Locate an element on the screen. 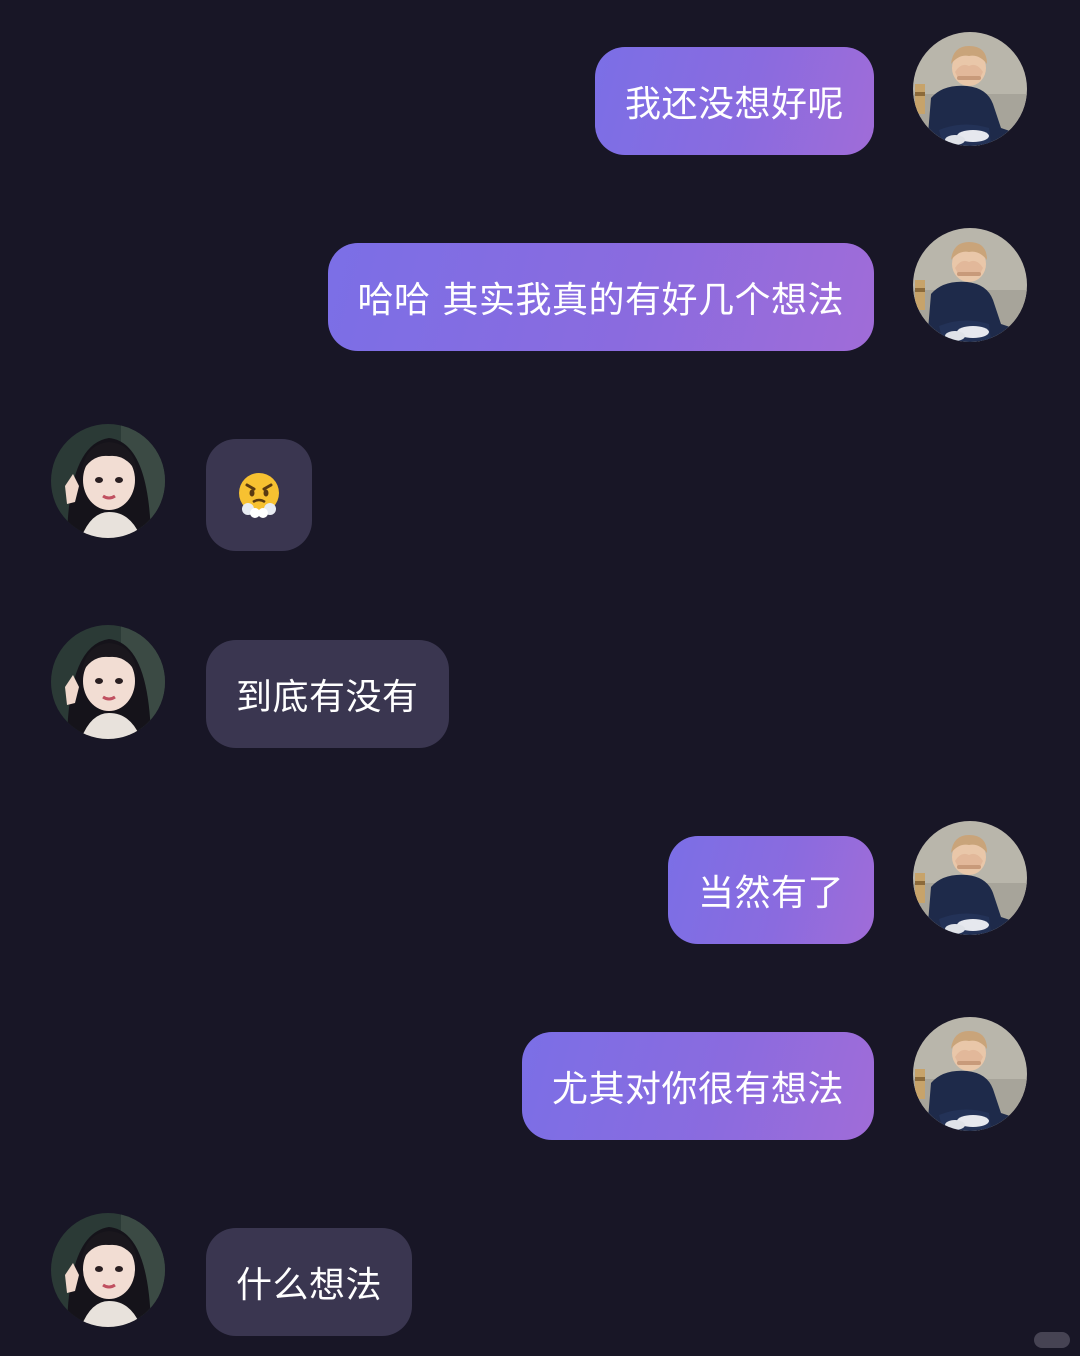  received-message-bubble: 什么想法 is located at coordinates (309, 1282).